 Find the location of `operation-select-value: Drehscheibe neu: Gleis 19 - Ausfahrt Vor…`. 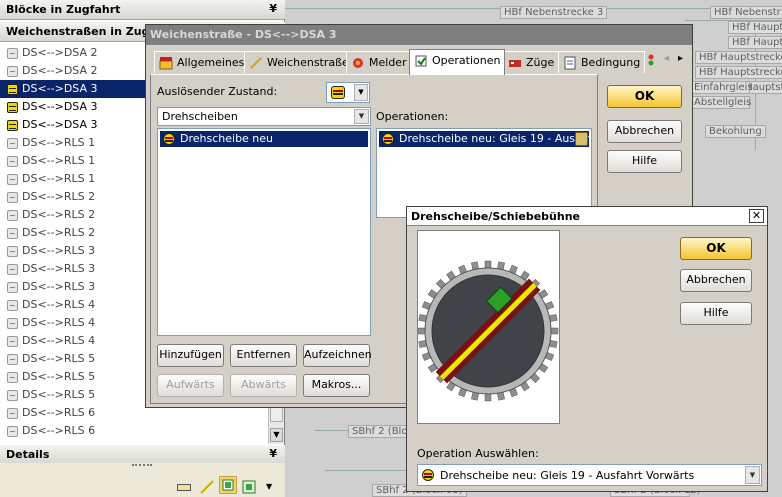

operation-select-value: Drehscheibe neu: Gleis 19 - Ausfahrt Vor… is located at coordinates (567, 475).